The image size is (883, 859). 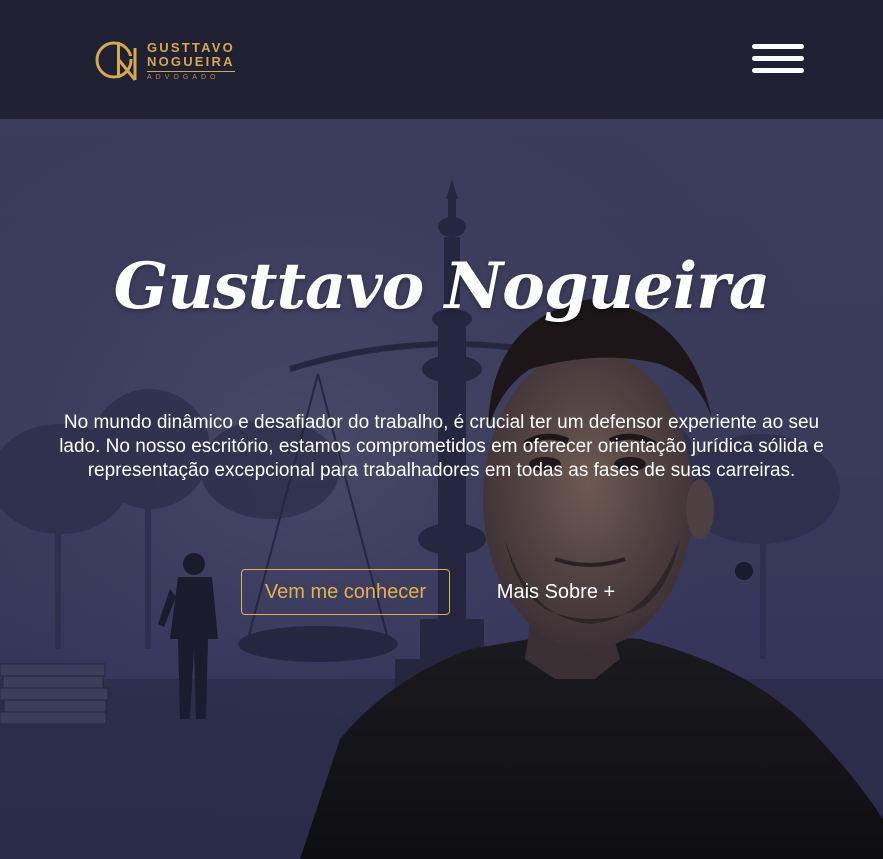 What do you see at coordinates (556, 592) in the screenshot?
I see `more-about-link: Mais Sobre +` at bounding box center [556, 592].